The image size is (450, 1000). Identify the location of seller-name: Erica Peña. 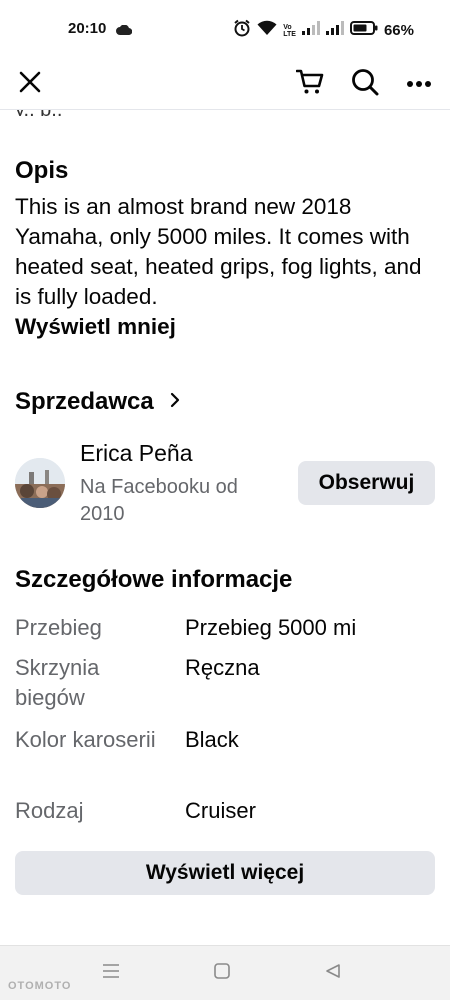
(136, 453).